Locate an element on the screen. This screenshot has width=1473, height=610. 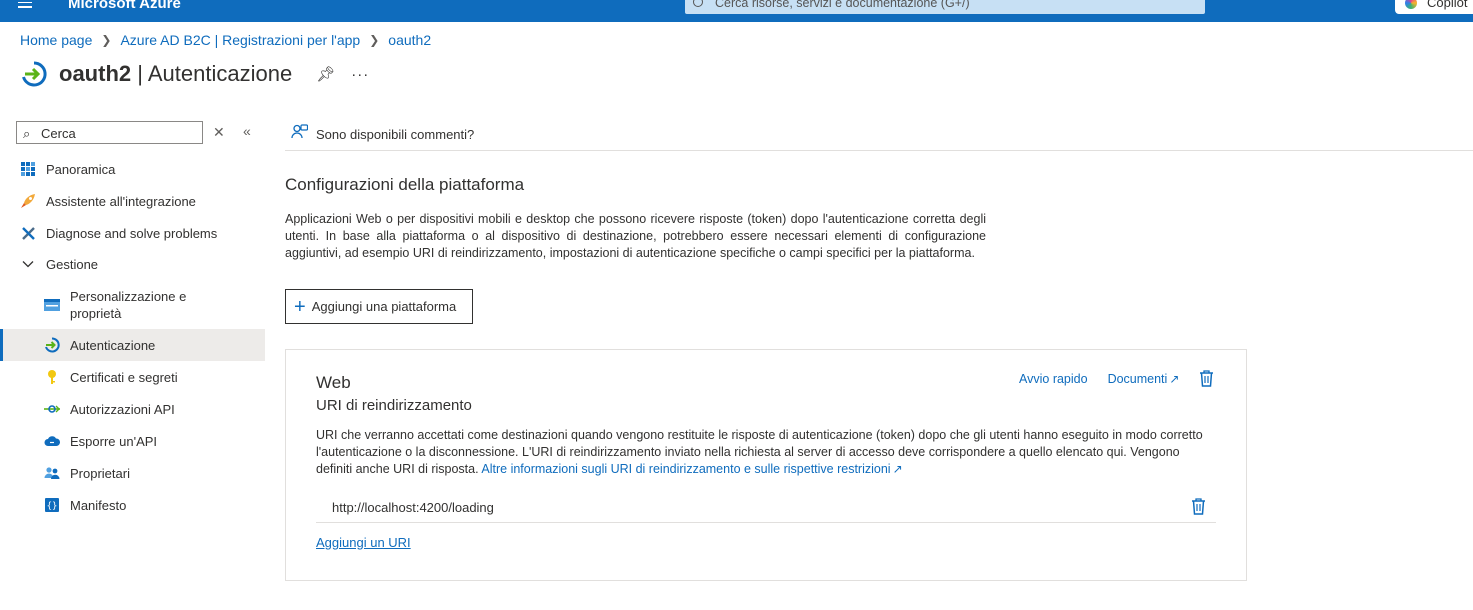
feedback-icon is located at coordinates (300, 134).